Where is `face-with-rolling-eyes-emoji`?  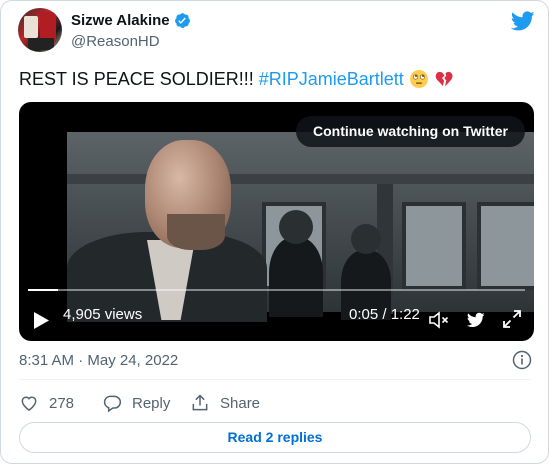
face-with-rolling-eyes-emoji is located at coordinates (418, 79).